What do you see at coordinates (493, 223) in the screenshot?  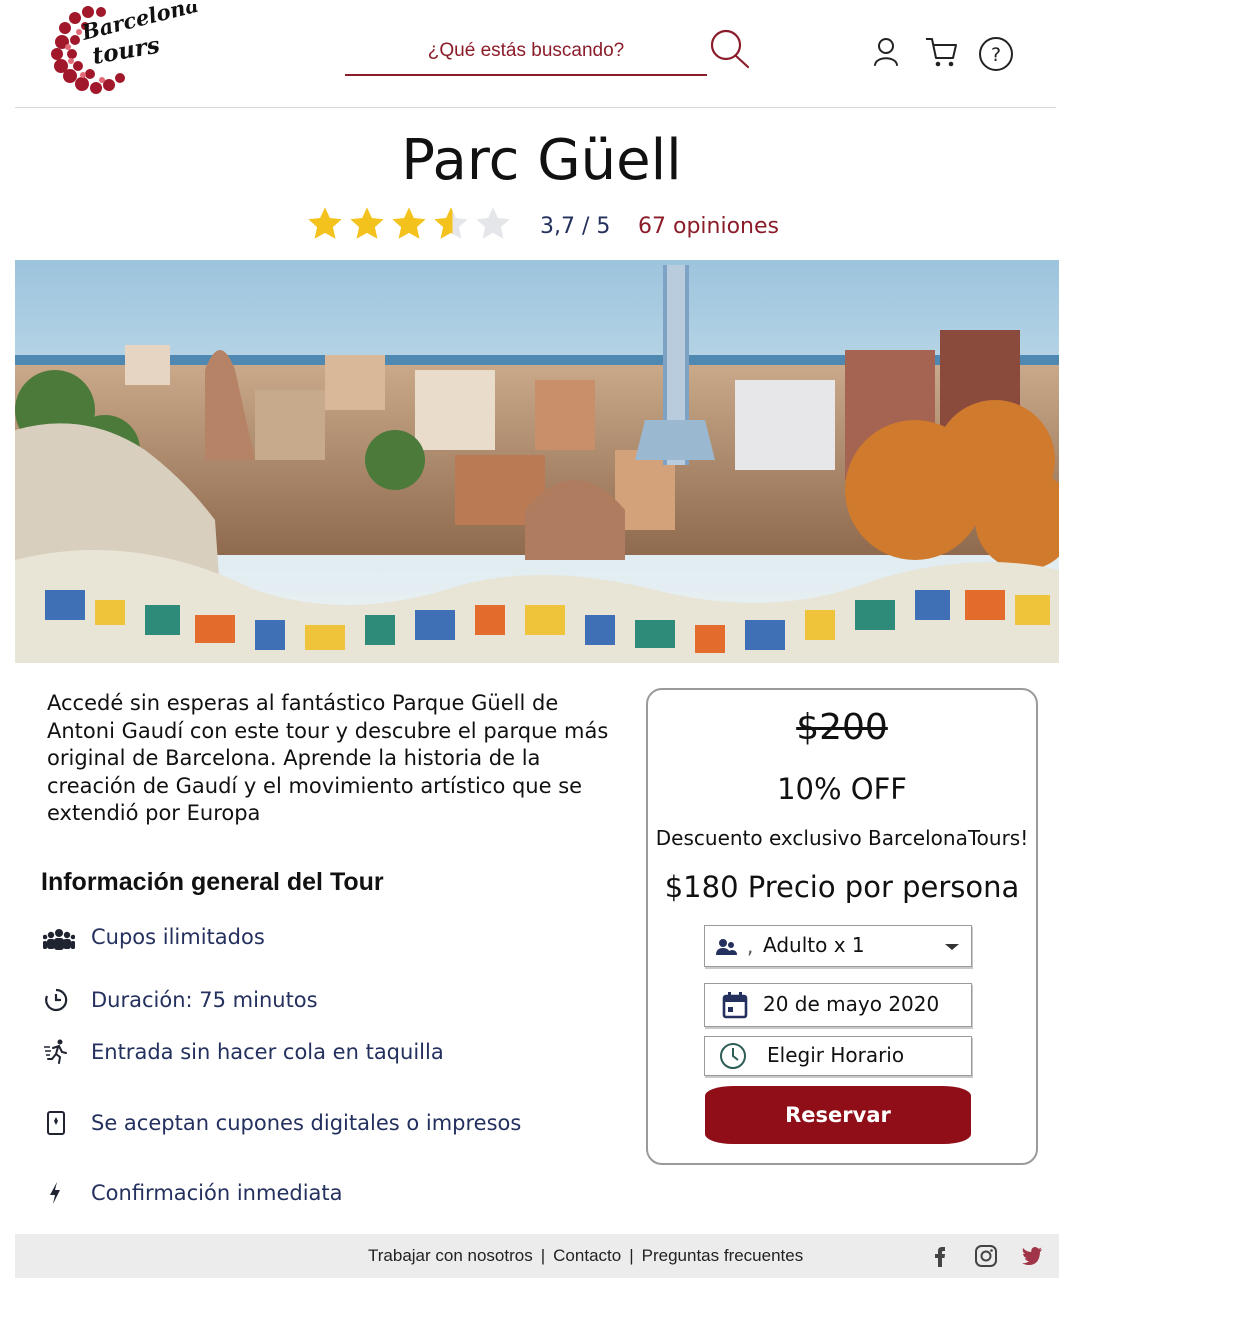 I see `star-empty-icon` at bounding box center [493, 223].